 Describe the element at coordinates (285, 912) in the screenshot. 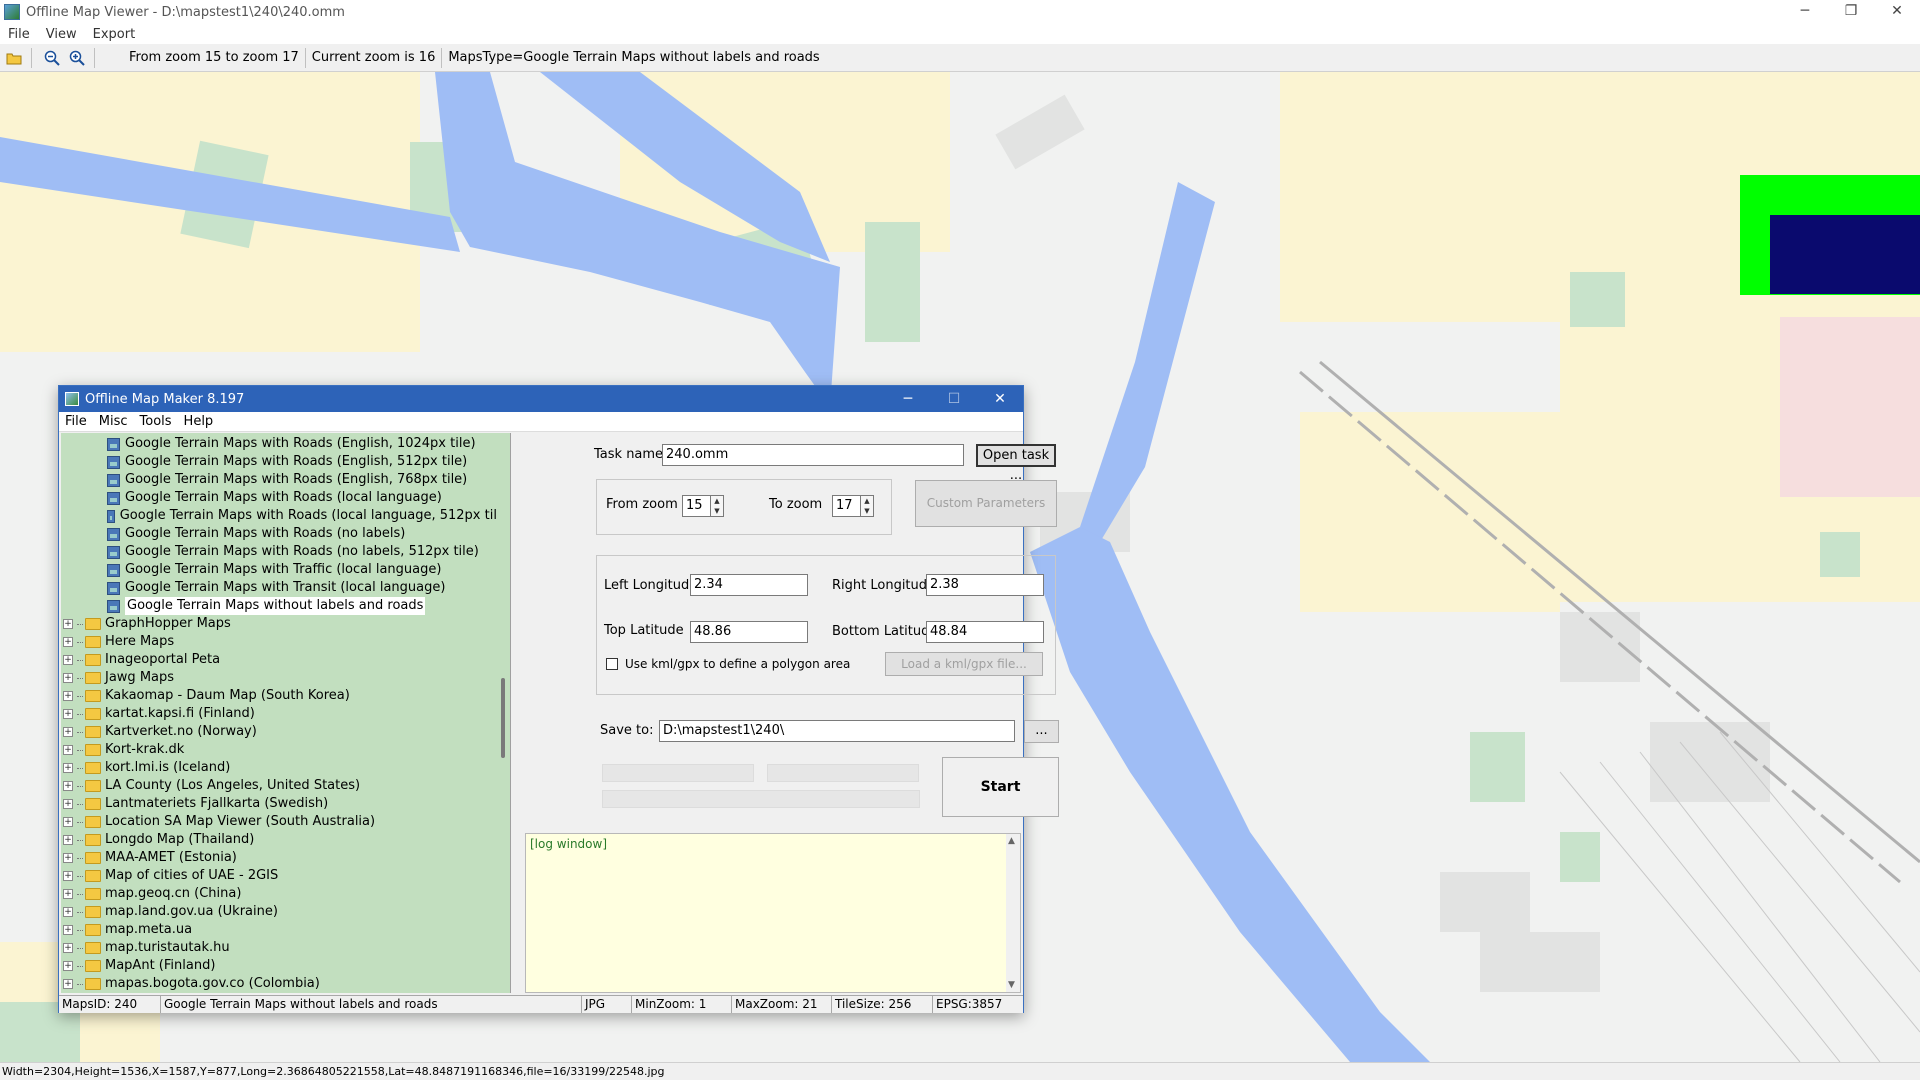

I see `tree-folder-item: + map.land.gov.ua (Ukraine)` at that location.